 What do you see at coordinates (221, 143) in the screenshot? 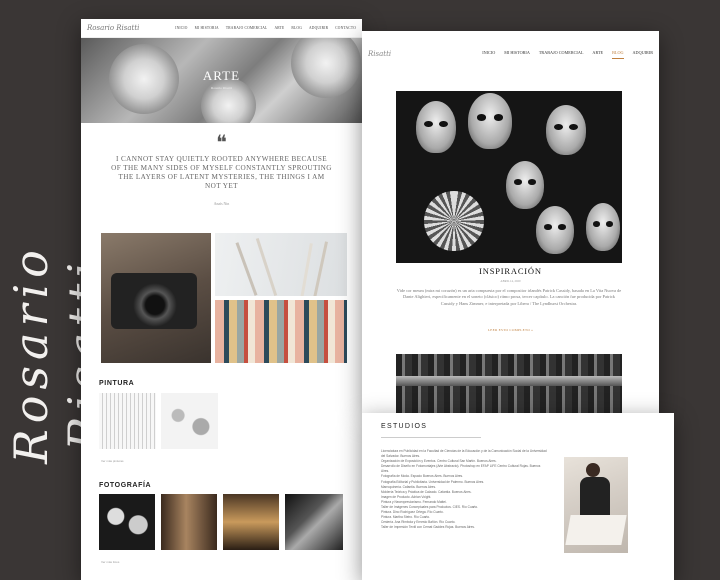
I see `quote-icon: ❝` at bounding box center [221, 143].